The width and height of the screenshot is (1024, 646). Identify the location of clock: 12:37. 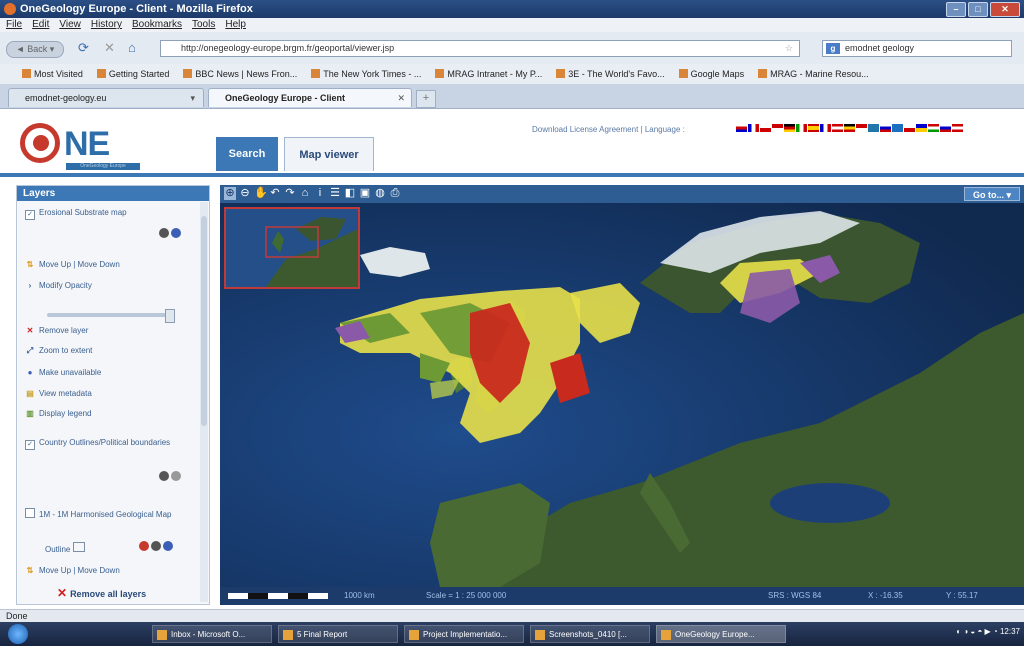
(1010, 631).